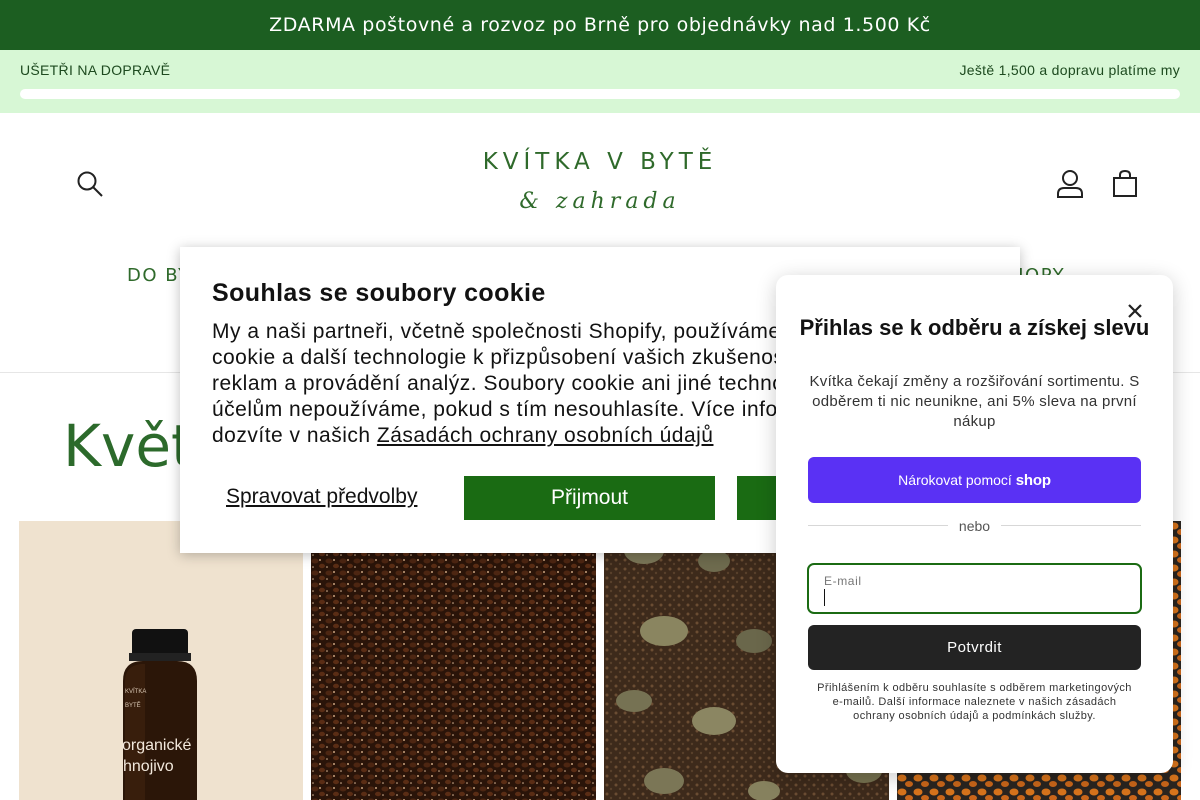  I want to click on cookie-title: Souhlas se soubory cookie, so click(379, 293).